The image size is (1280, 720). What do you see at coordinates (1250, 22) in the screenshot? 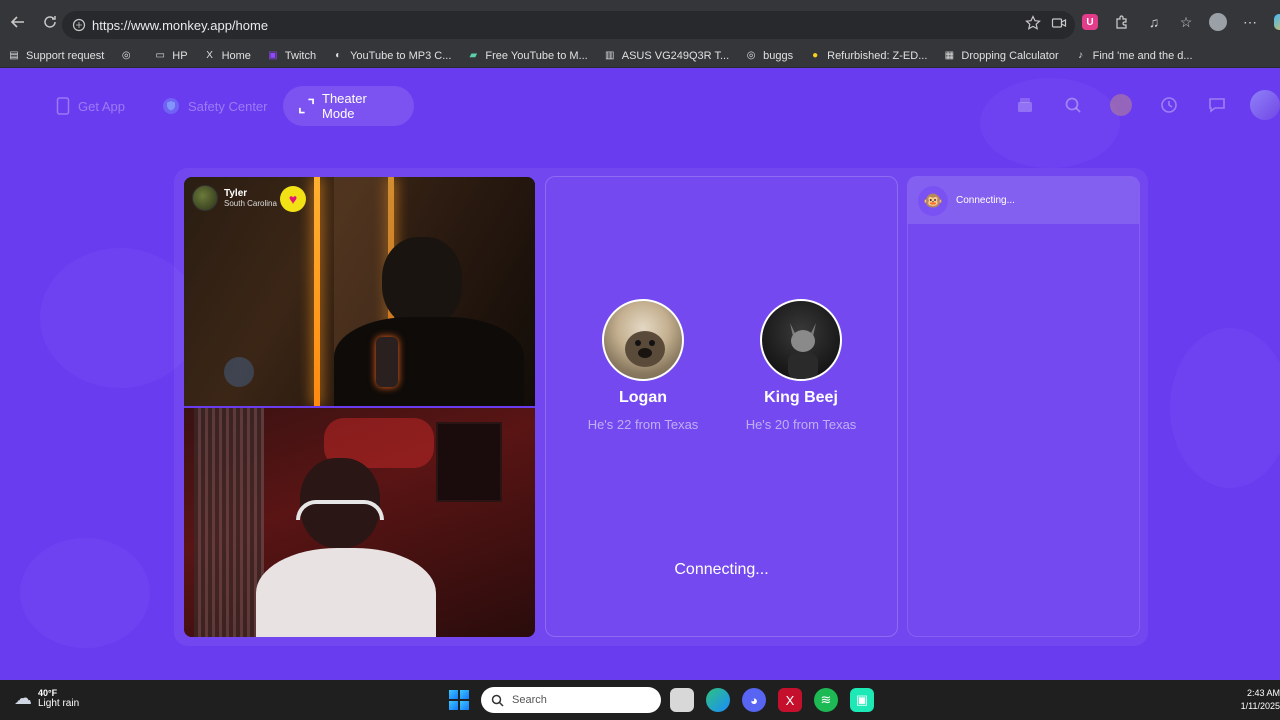
I see `more-menu-icon: ⋯` at bounding box center [1250, 22].